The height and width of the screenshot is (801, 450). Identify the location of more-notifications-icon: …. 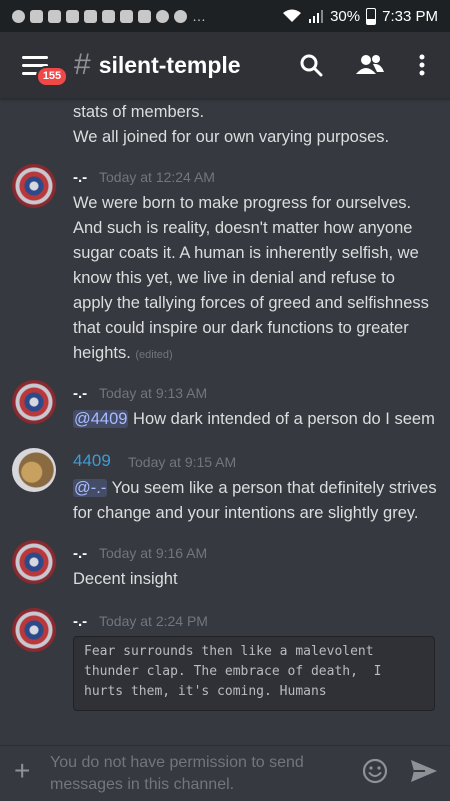
(199, 16).